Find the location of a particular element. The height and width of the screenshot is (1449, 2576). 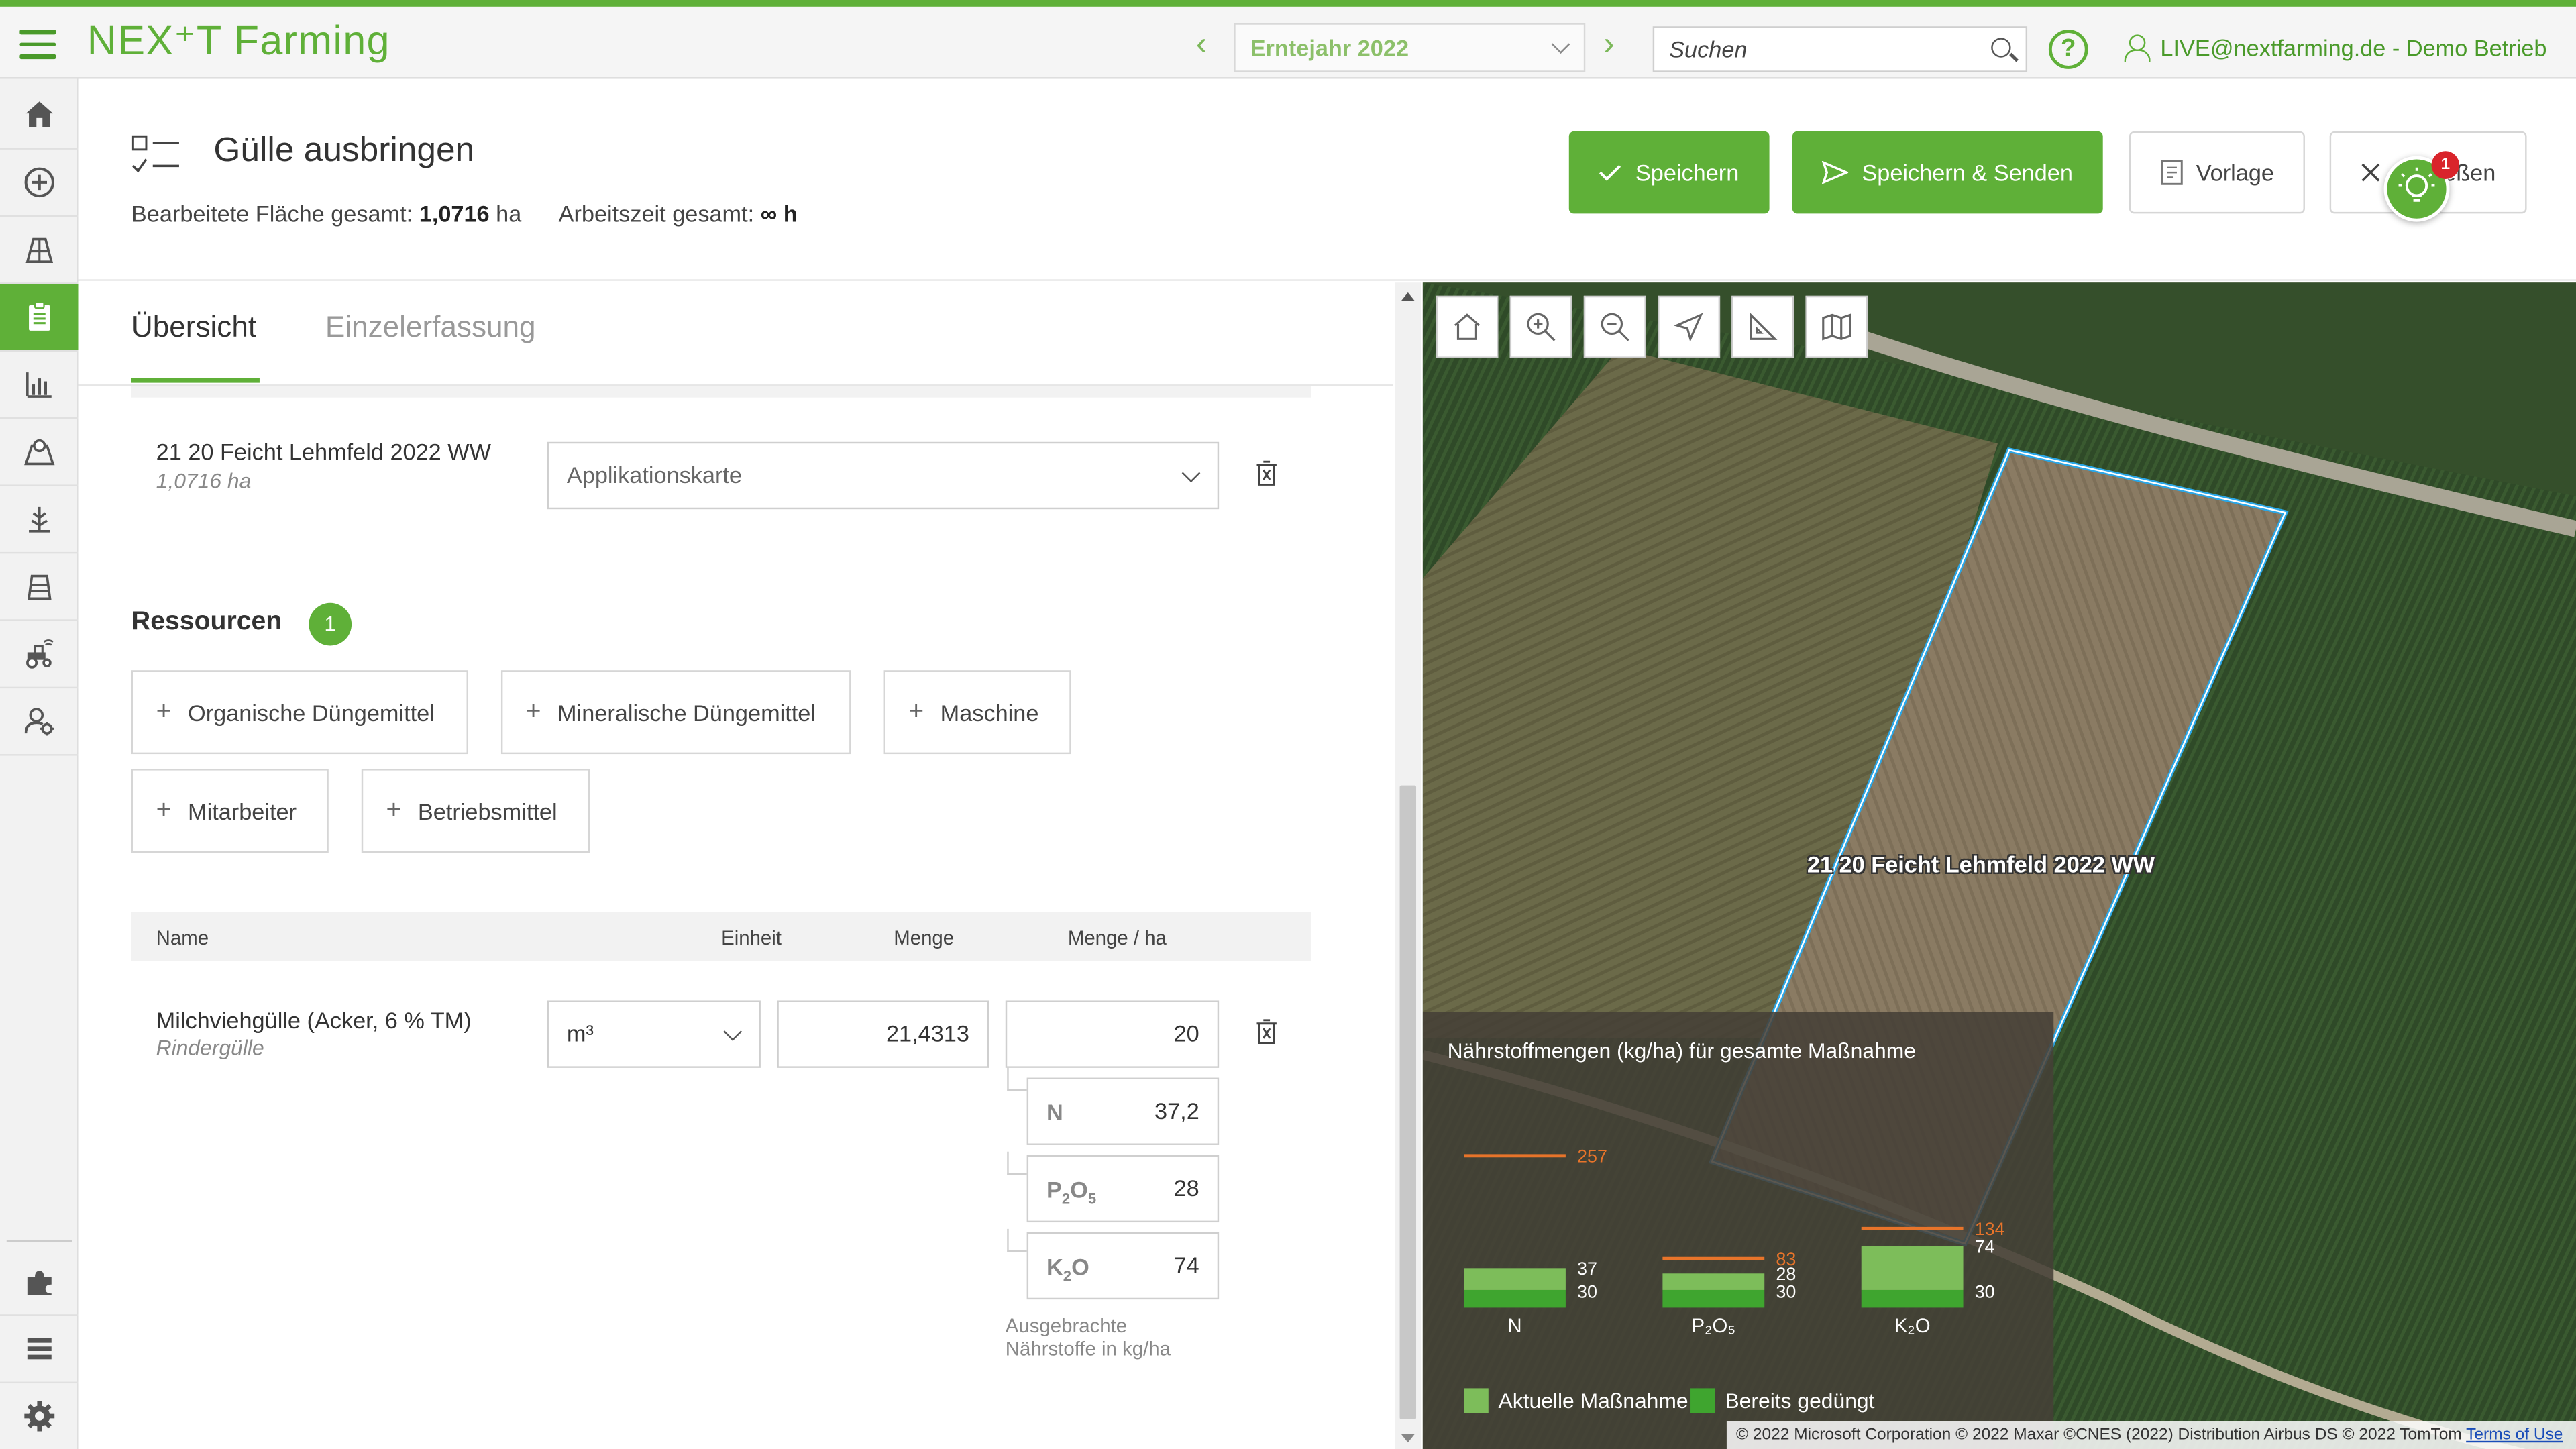

bar-already-p2o5 is located at coordinates (1713, 1298).